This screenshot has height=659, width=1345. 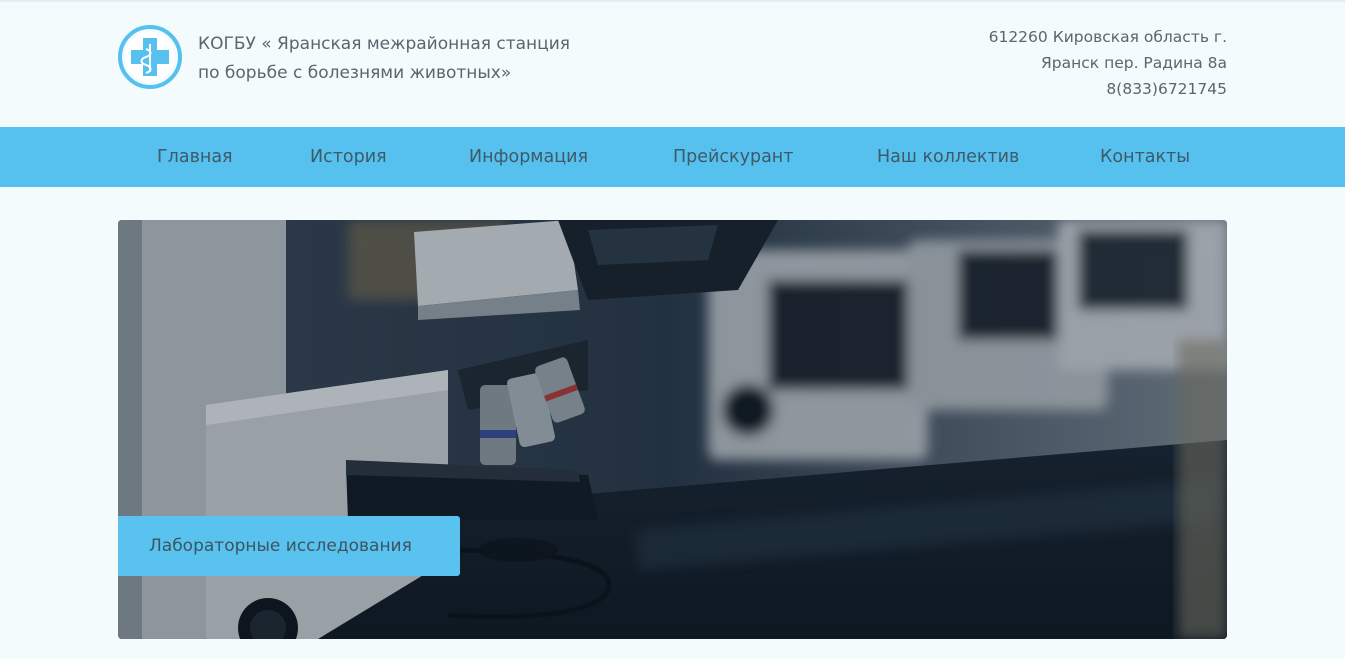 I want to click on nav-item-information: Информация, so click(x=528, y=157).